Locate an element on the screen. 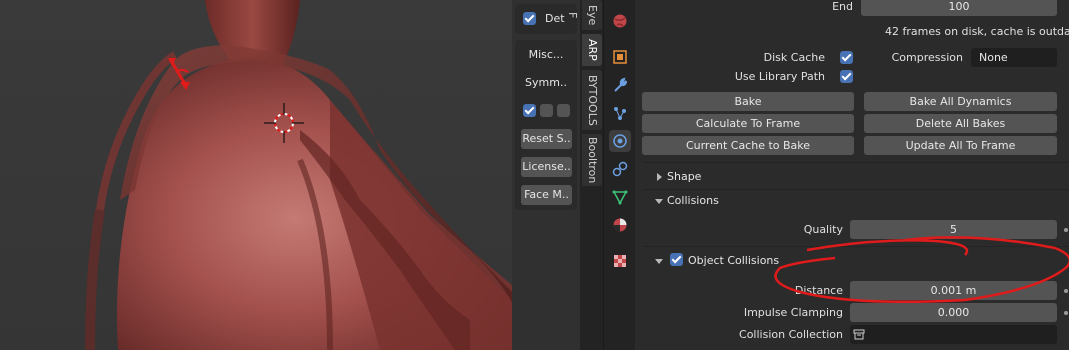 The width and height of the screenshot is (1069, 350). cache-status-text: 42 frames on disk, cache is outdated! is located at coordinates (977, 31).